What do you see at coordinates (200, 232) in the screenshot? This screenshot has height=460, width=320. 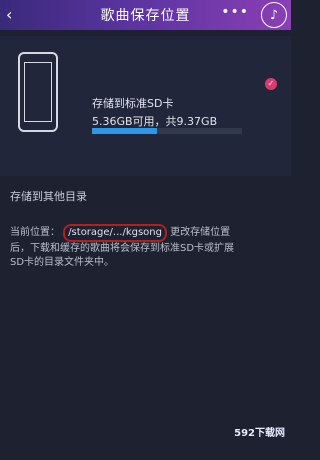 I see `change-location-link: 更改存储位置` at bounding box center [200, 232].